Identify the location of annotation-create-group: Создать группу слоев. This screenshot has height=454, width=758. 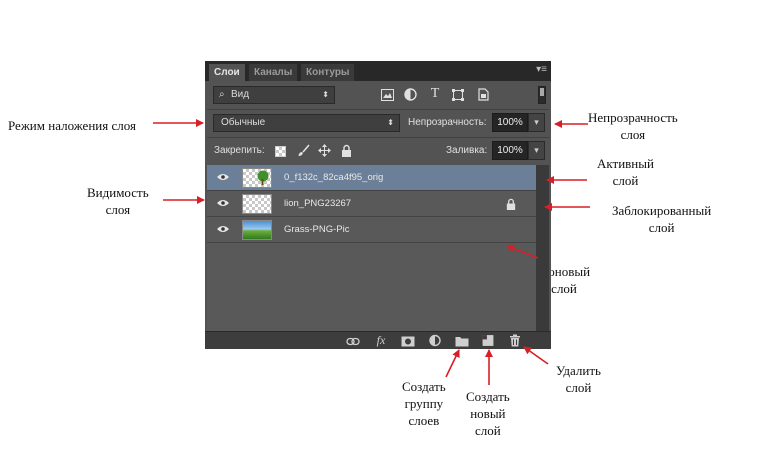
(424, 403).